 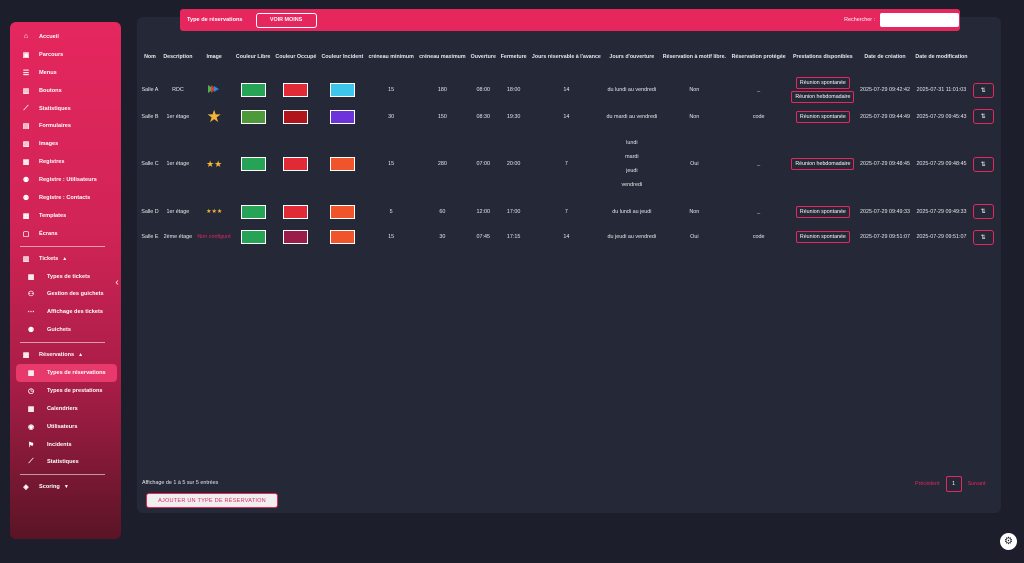 I want to click on sidebar-item-types-de-tickets: ▦ Types de tickets, so click(x=65, y=277).